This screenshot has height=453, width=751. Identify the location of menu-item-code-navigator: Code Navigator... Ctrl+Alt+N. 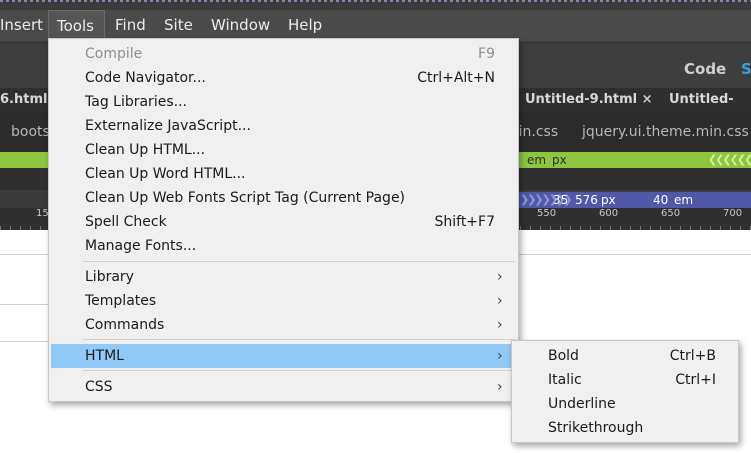
(283, 78).